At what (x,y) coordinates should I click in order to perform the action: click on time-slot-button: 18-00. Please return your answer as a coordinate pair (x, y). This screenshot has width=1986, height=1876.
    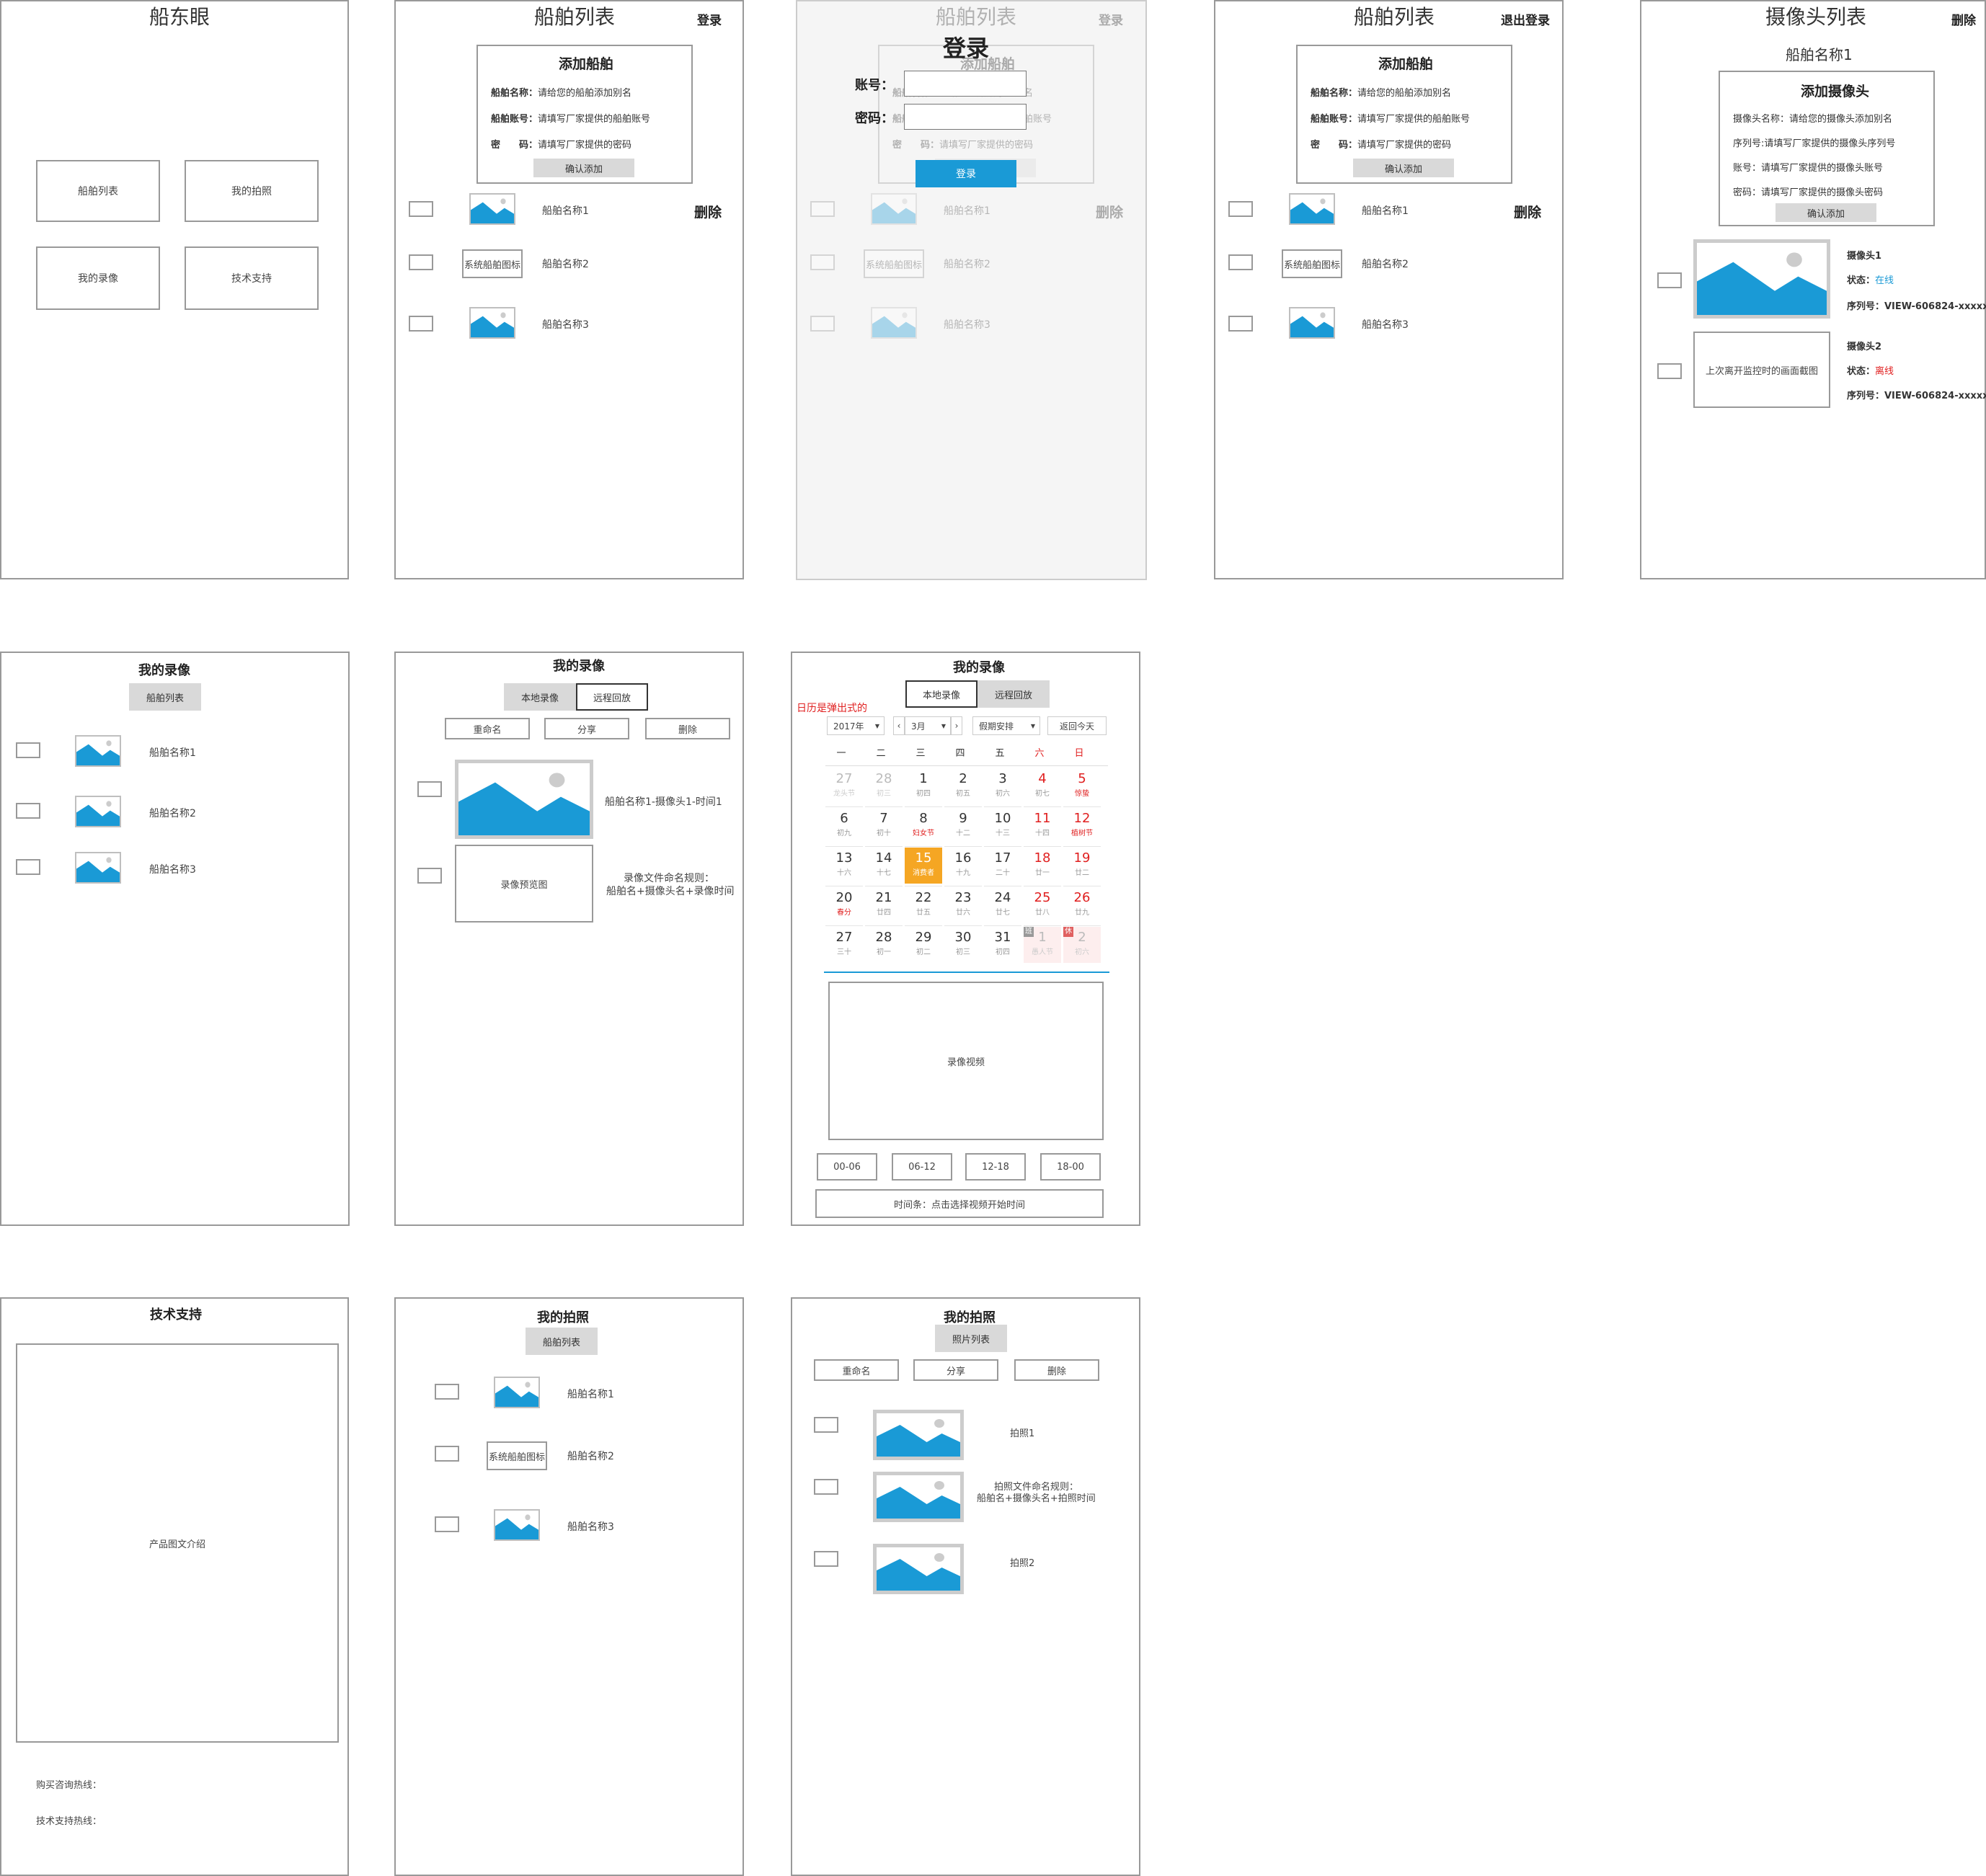
    Looking at the image, I should click on (1070, 1167).